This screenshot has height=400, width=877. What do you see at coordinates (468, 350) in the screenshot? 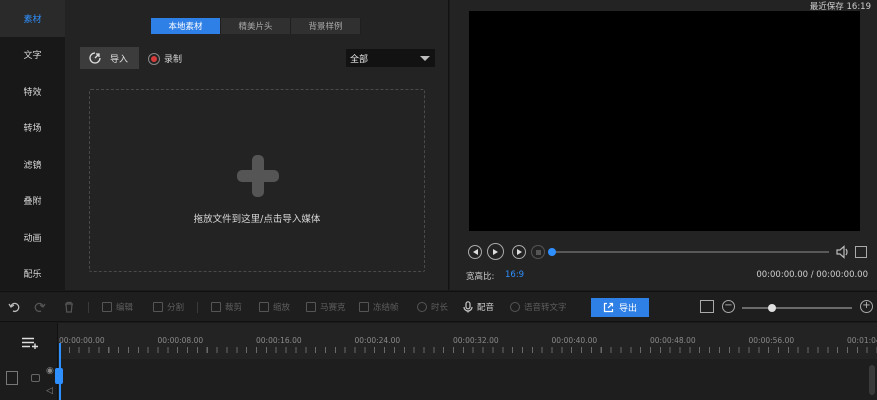
I see `ruler-ticks` at bounding box center [468, 350].